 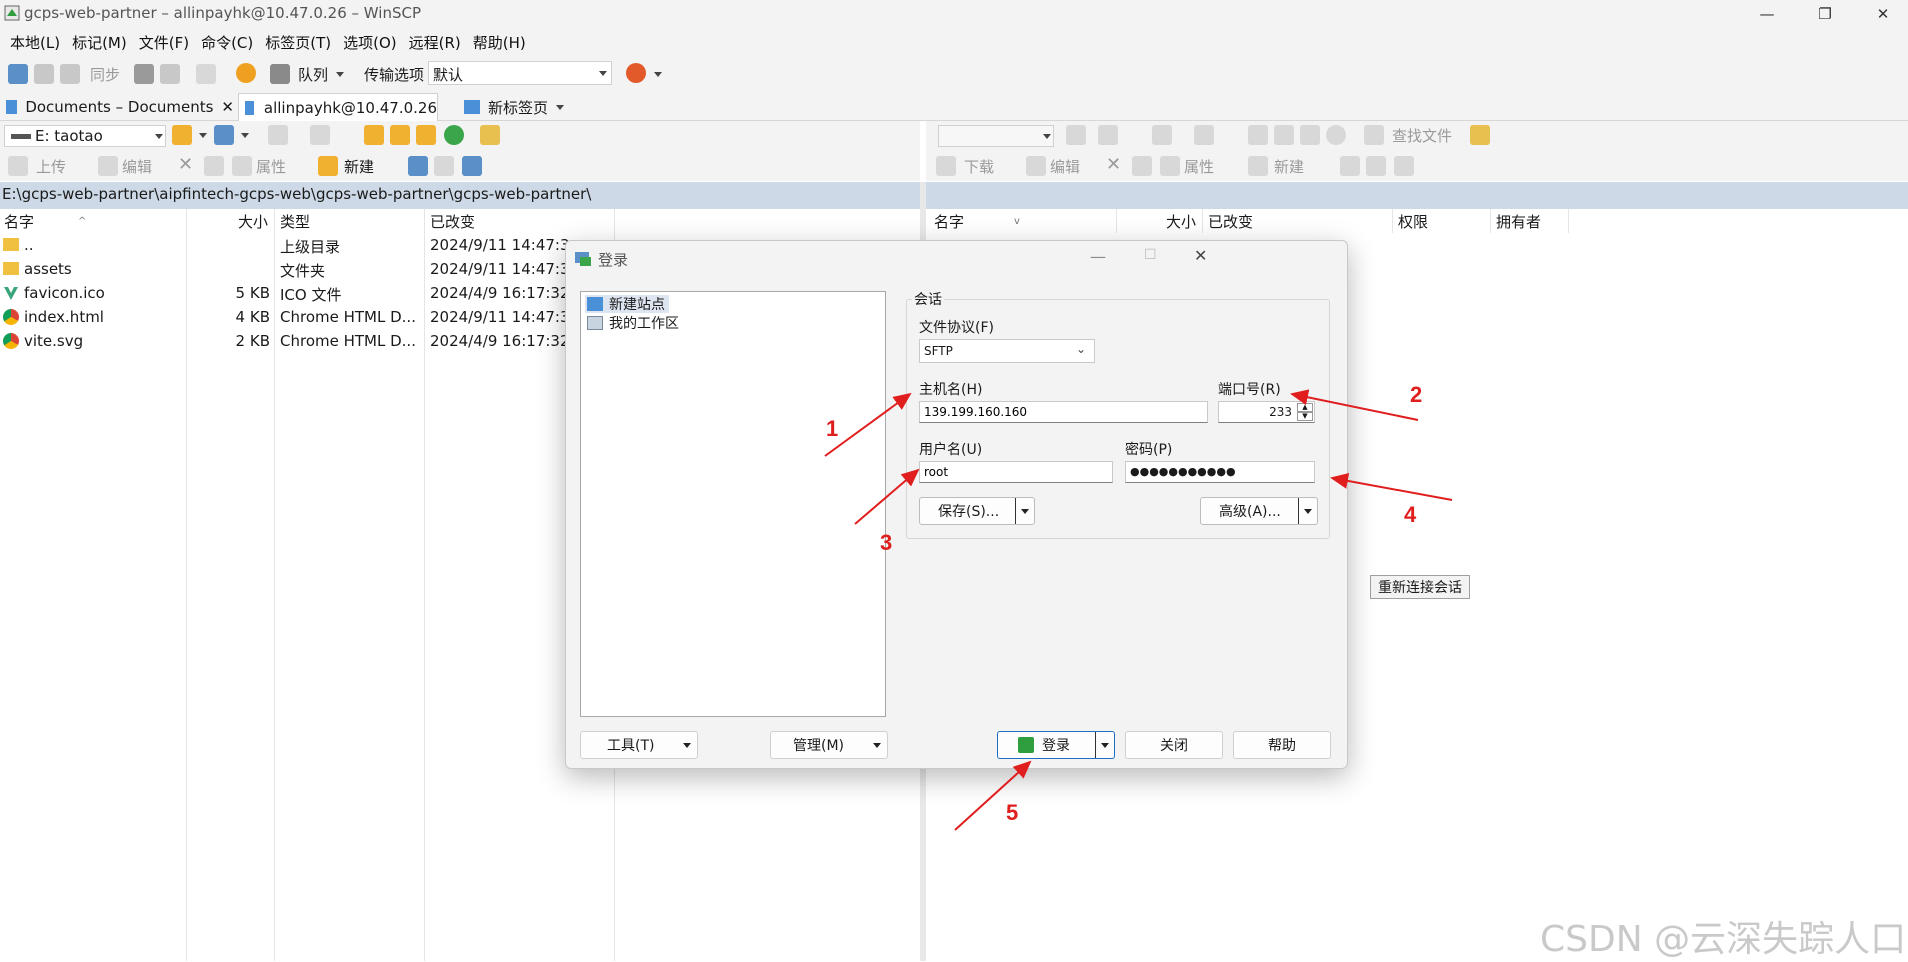 I want to click on annotation-number-3: 3, so click(x=886, y=542).